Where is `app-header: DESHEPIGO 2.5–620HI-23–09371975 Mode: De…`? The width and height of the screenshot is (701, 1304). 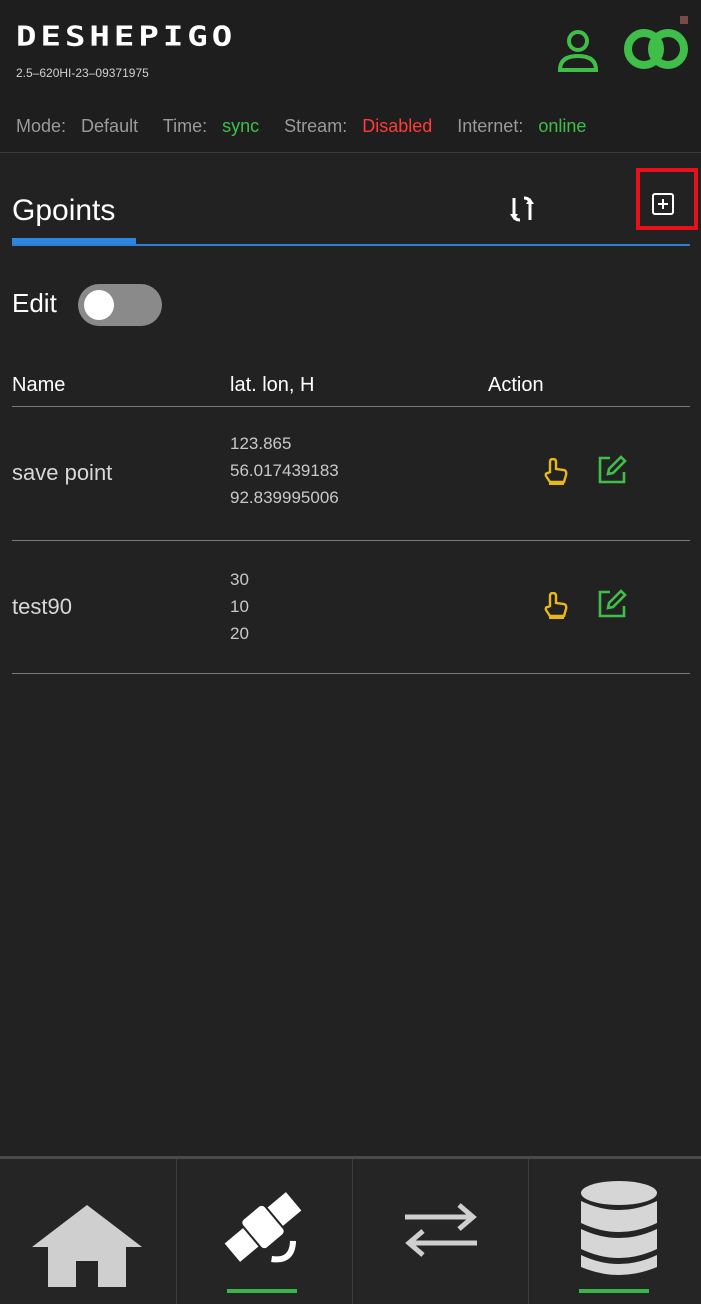
app-header: DESHEPIGO 2.5–620HI-23–09371975 Mode: De… is located at coordinates (350, 76).